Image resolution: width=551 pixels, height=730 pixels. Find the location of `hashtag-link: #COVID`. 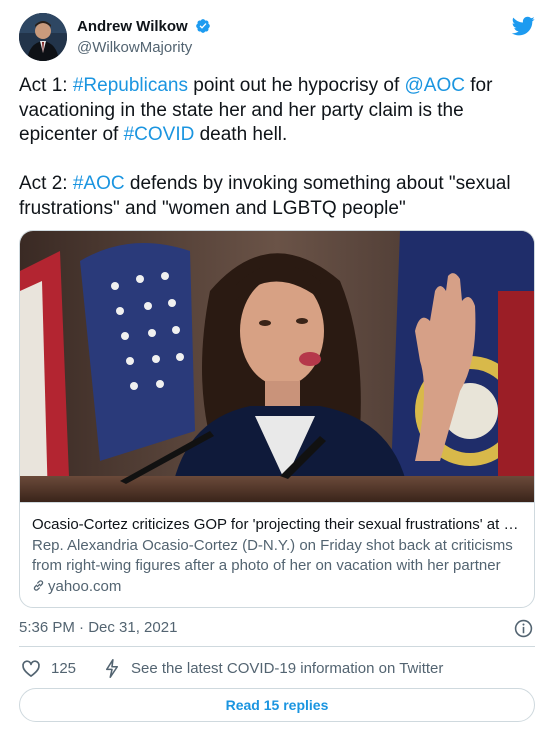

hashtag-link: #COVID is located at coordinates (159, 134).